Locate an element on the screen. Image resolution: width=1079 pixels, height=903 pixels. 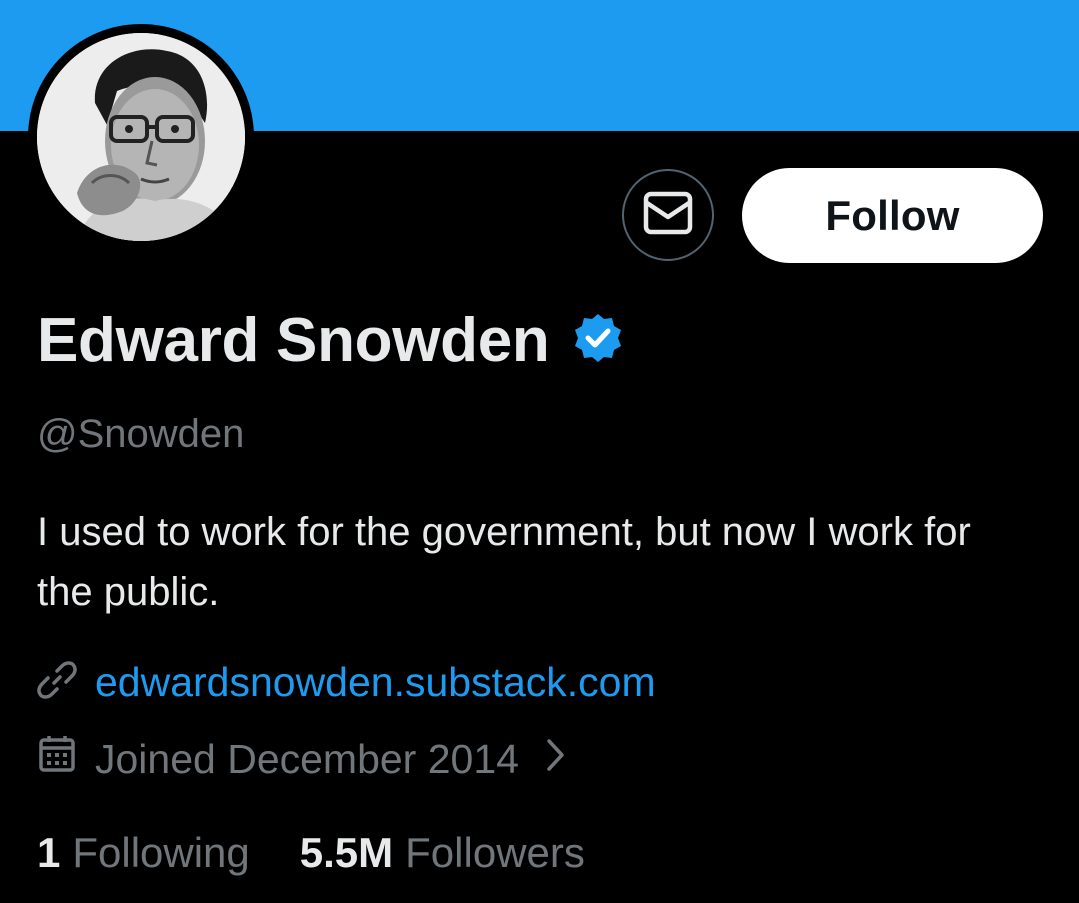
follow-button-label: Follow is located at coordinates (892, 215).